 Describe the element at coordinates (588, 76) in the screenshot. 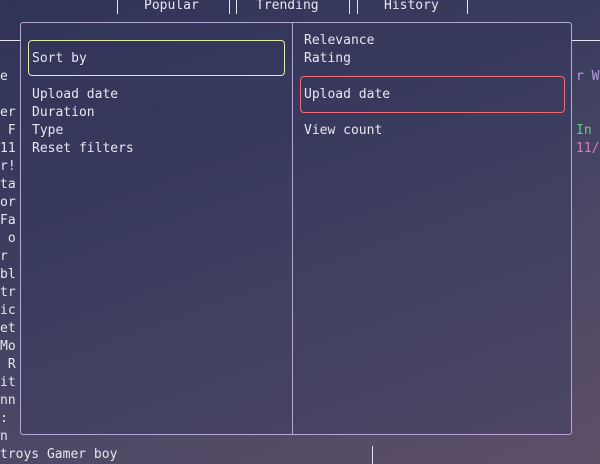

I see `background-right-text: r W` at that location.